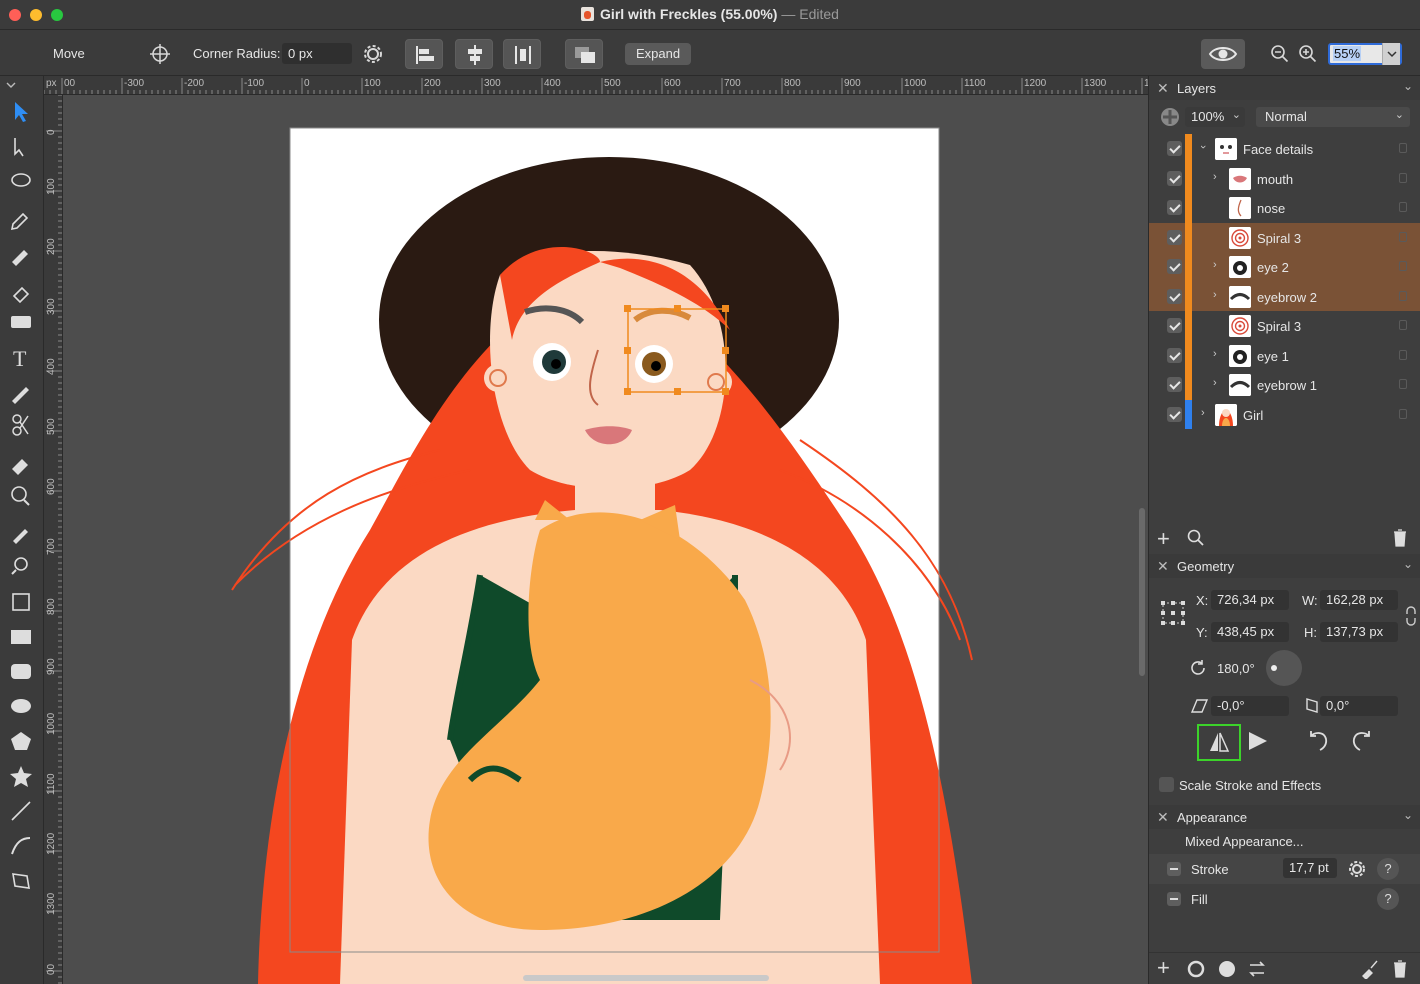  I want to click on geometry-panel-chevron-icon: ⌄, so click(1408, 564).